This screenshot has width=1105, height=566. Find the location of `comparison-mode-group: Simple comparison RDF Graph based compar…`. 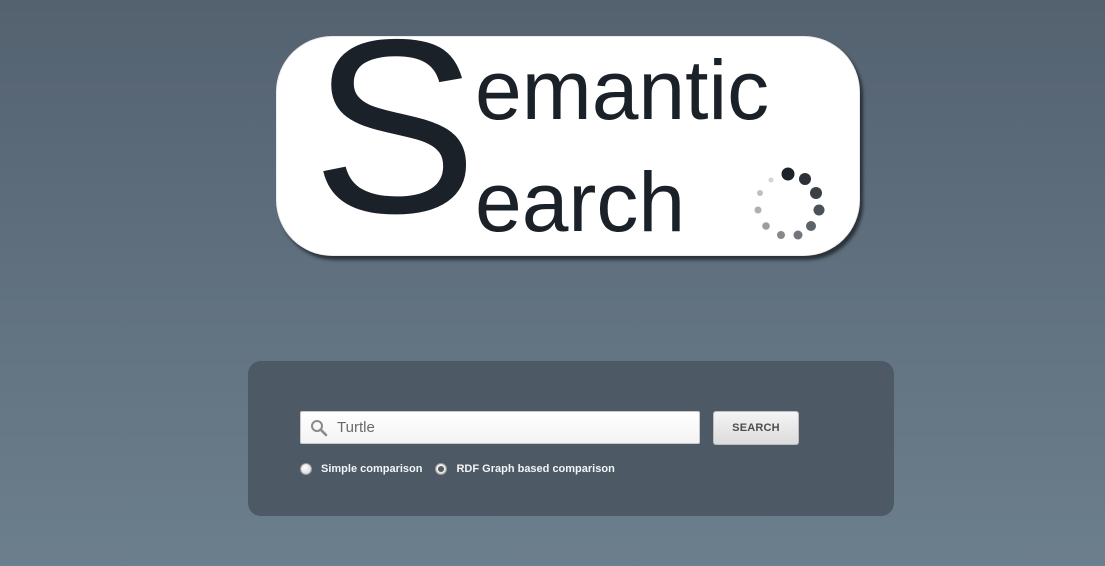

comparison-mode-group: Simple comparison RDF Graph based compar… is located at coordinates (457, 469).